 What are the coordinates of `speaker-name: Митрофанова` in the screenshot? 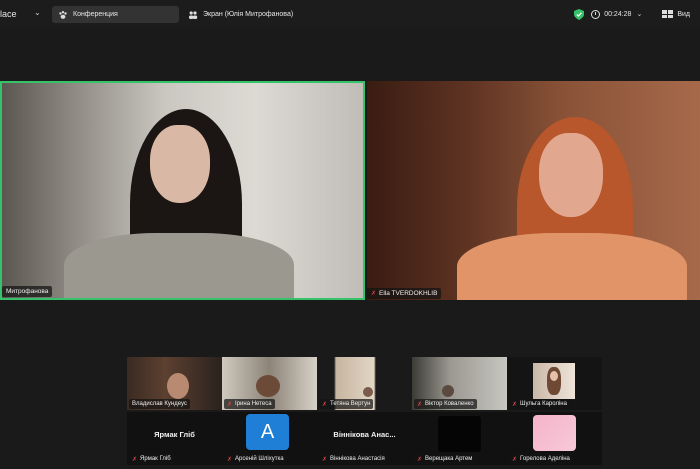 It's located at (27, 291).